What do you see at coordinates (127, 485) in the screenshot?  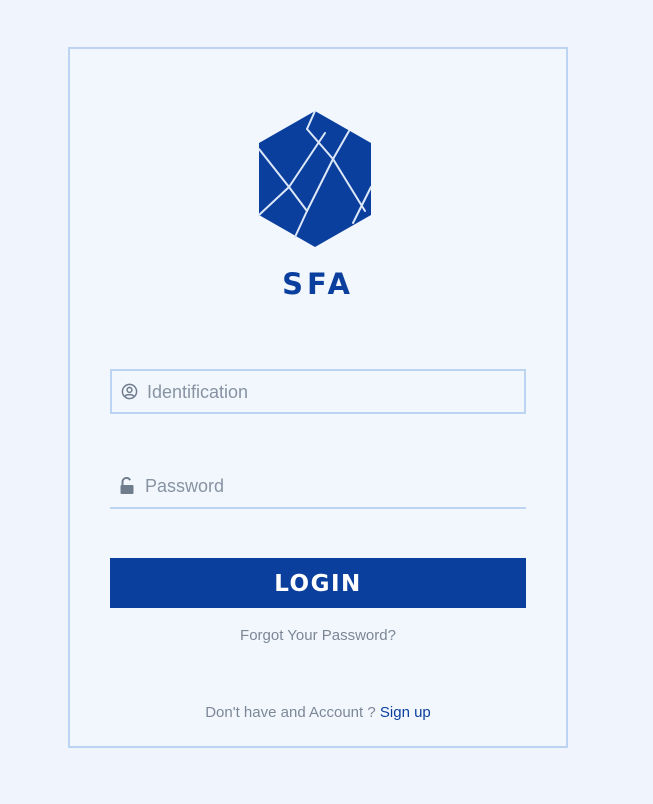 I see `unlock-icon` at bounding box center [127, 485].